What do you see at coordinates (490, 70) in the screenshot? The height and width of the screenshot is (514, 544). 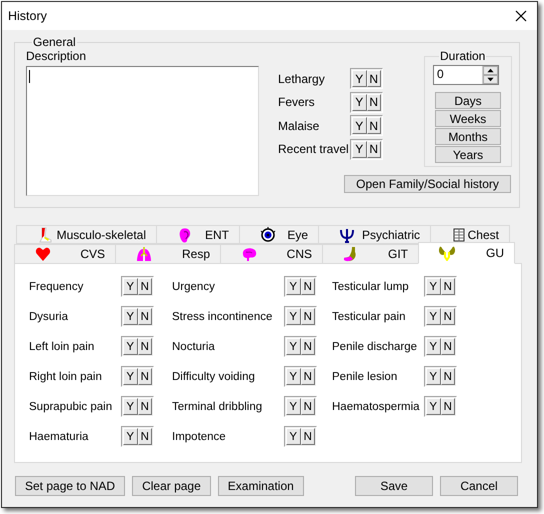 I see `spin-up-icon` at bounding box center [490, 70].